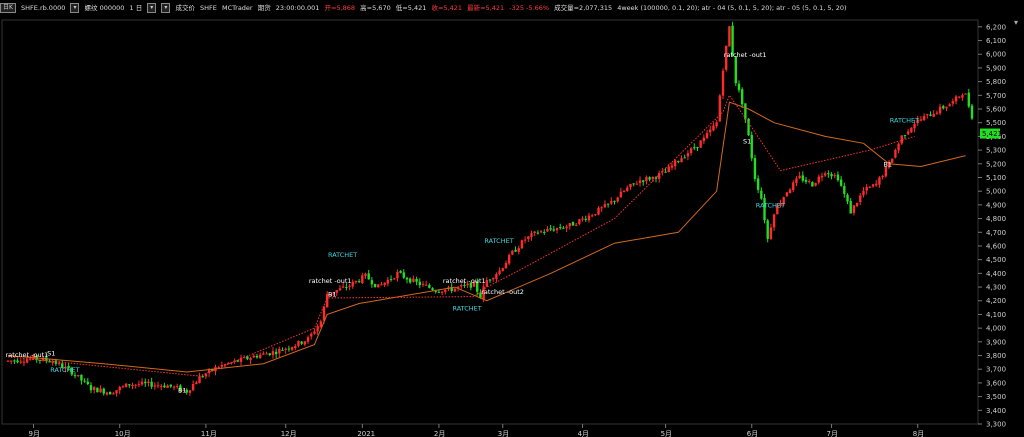  Describe the element at coordinates (583, 433) in the screenshot. I see `x-tick-label: 4月` at that location.